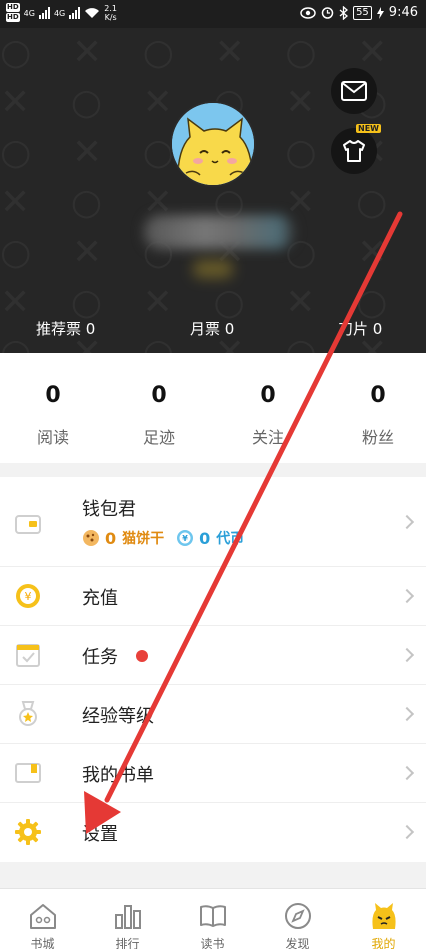  I want to click on tab-label: 读书, so click(212, 943).